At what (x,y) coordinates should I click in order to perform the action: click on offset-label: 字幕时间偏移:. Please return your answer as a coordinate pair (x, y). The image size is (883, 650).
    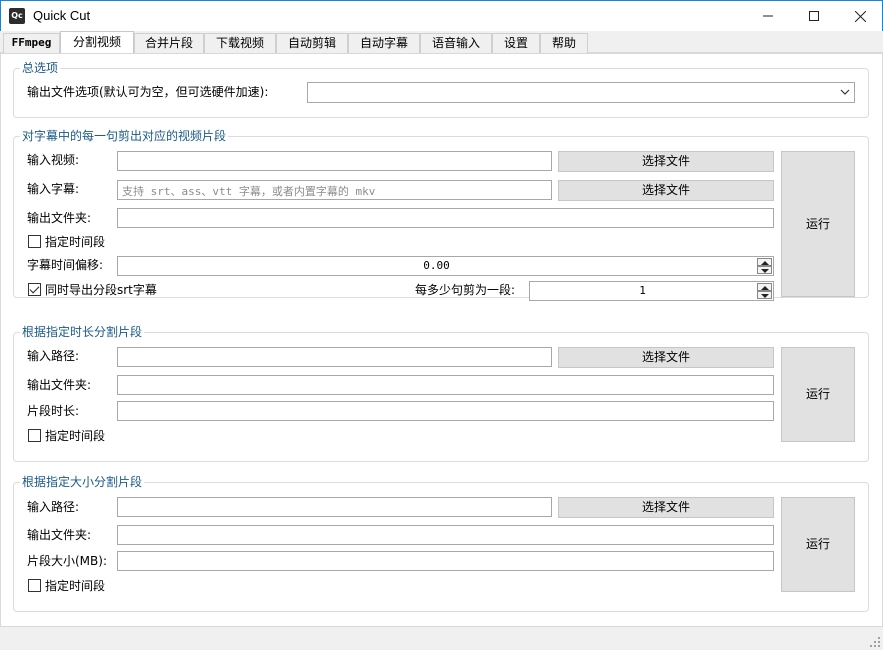
    Looking at the image, I should click on (65, 265).